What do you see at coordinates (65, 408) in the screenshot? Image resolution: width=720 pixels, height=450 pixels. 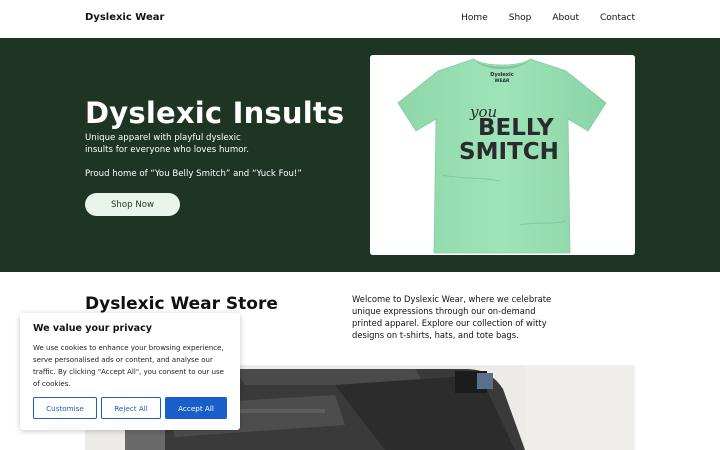 I see `customise-button: Customise` at bounding box center [65, 408].